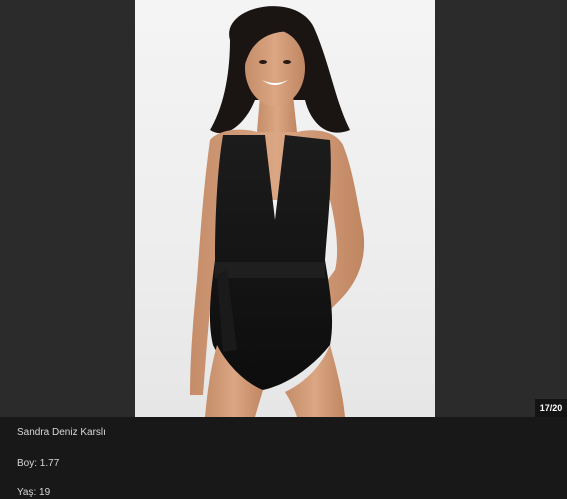 The image size is (567, 499). I want to click on caption-age: Yaş: 19, so click(34, 492).